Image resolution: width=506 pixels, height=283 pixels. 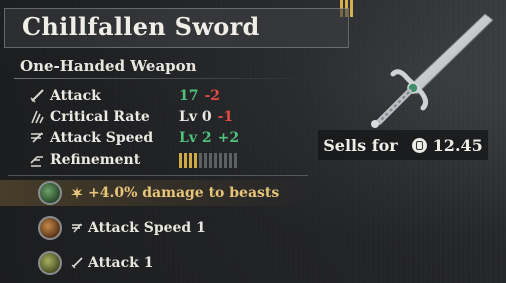 What do you see at coordinates (36, 161) in the screenshot?
I see `refinement-icon` at bounding box center [36, 161].